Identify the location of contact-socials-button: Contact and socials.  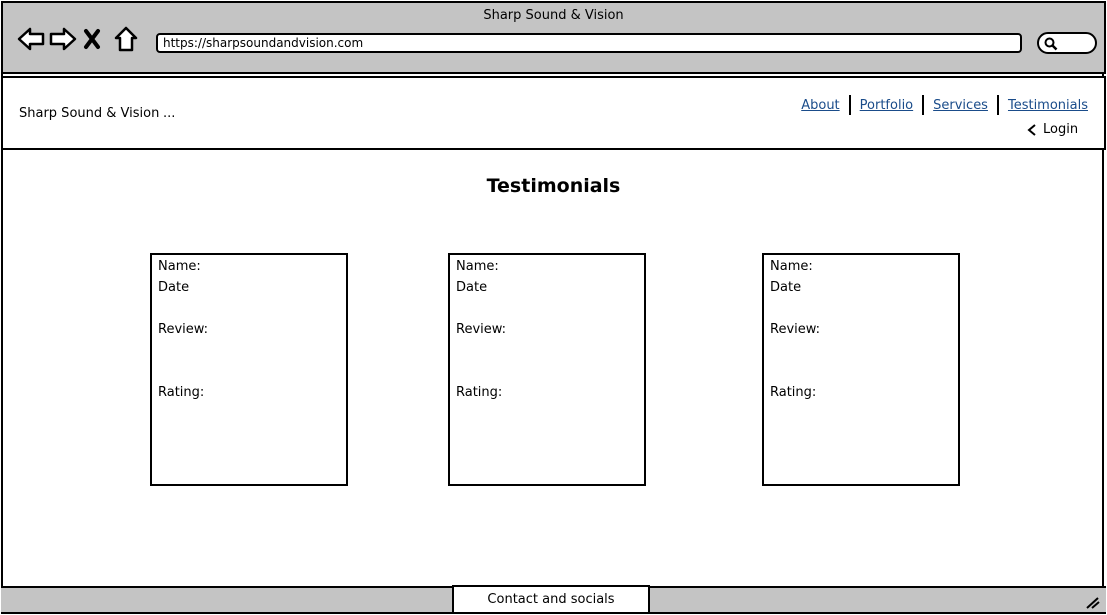
(551, 599).